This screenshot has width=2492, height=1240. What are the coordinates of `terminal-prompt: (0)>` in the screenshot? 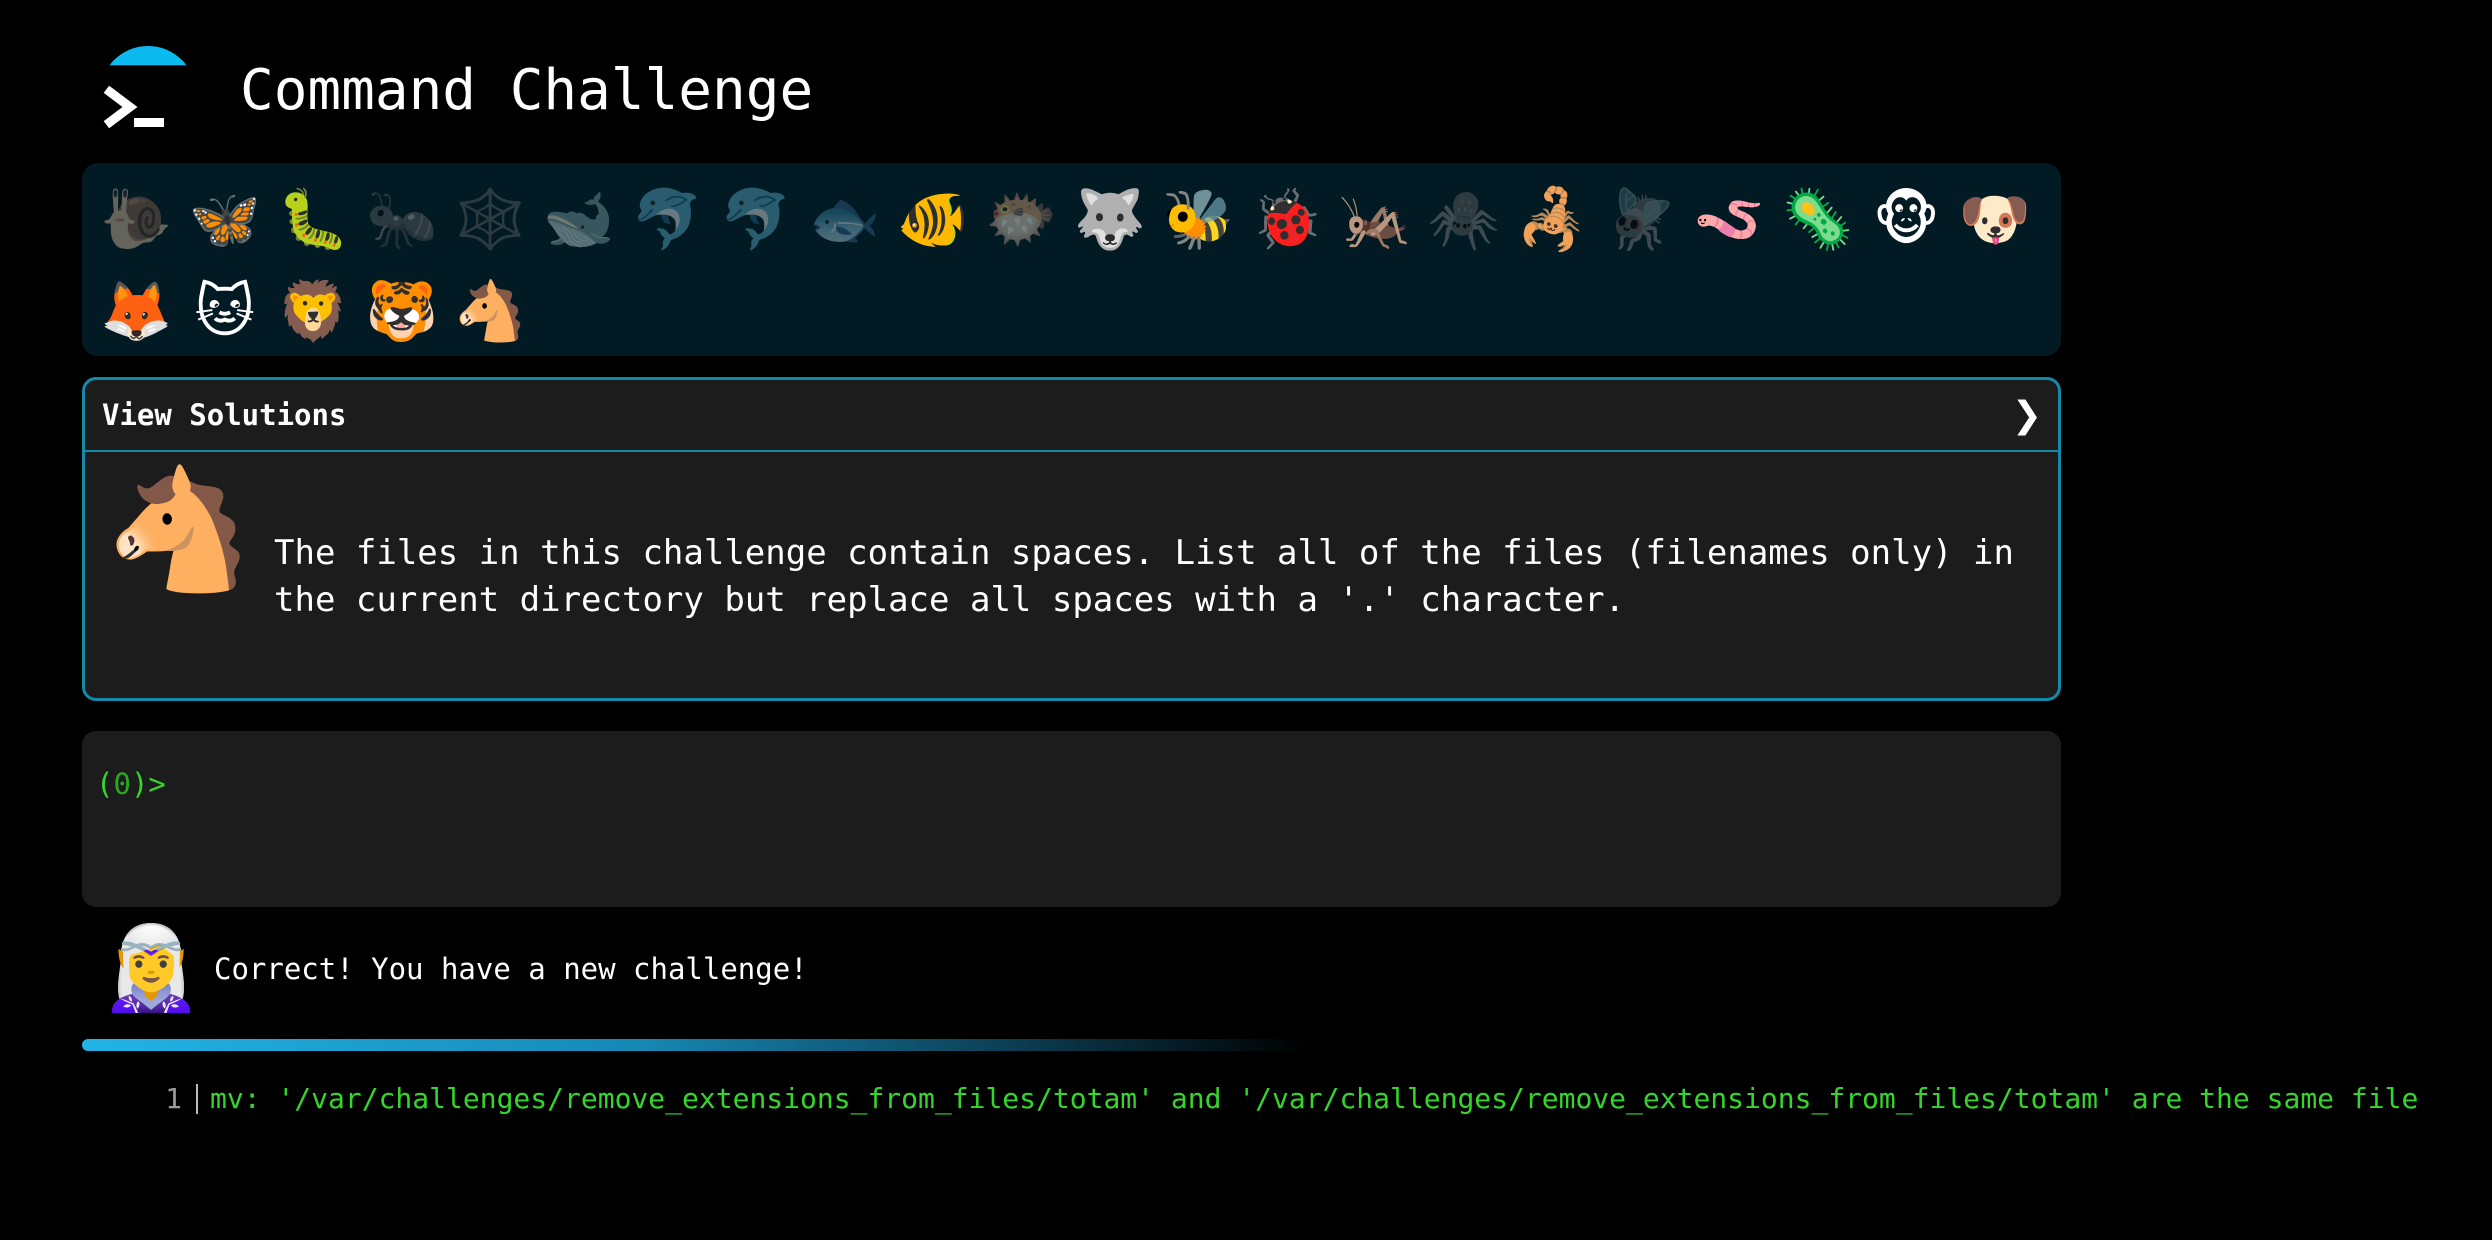 It's located at (131, 784).